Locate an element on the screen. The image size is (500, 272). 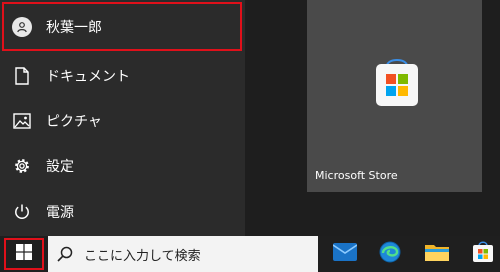
user-avatar-icon is located at coordinates (22, 27).